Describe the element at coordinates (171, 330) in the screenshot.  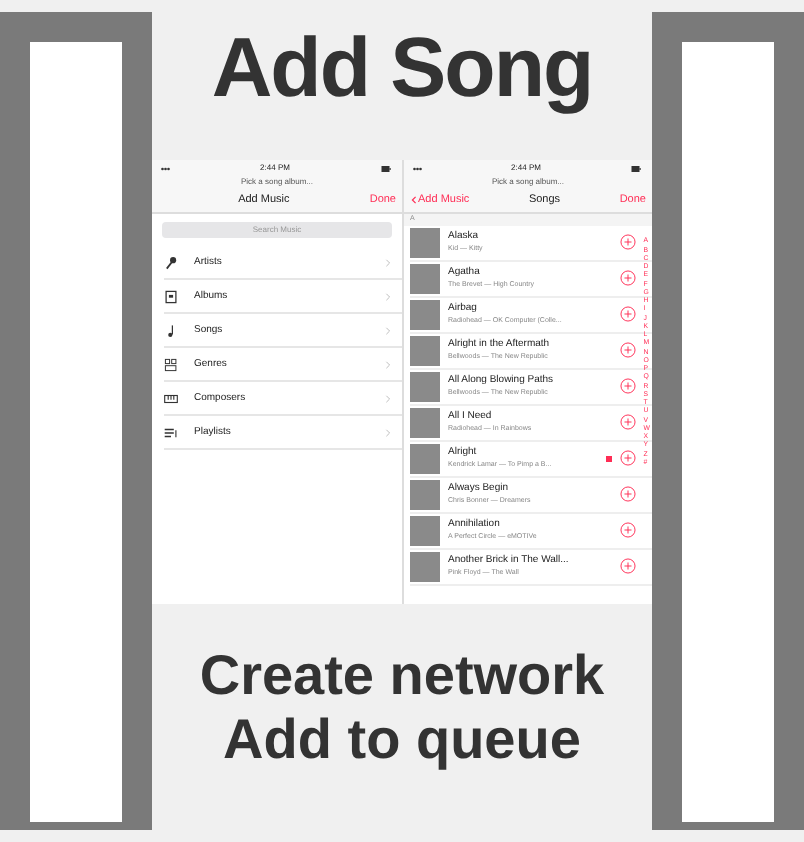
I see `music-note-icon` at that location.